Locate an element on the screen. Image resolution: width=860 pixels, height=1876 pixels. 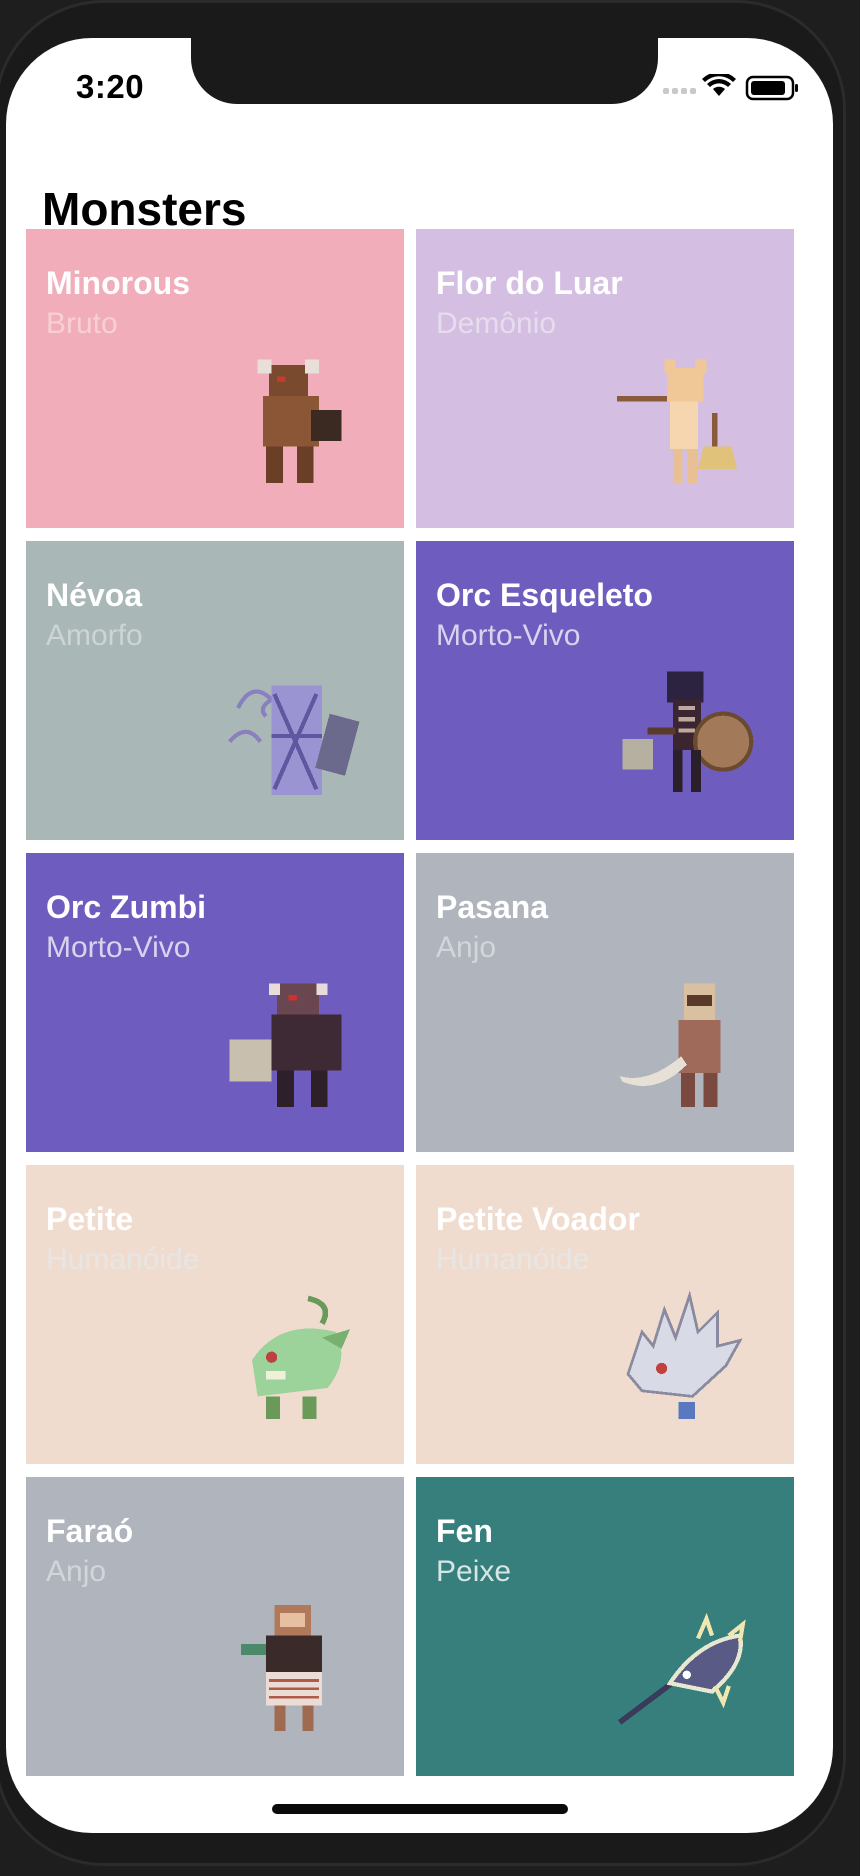
monster-name: Flor do Luar is located at coordinates (529, 283).